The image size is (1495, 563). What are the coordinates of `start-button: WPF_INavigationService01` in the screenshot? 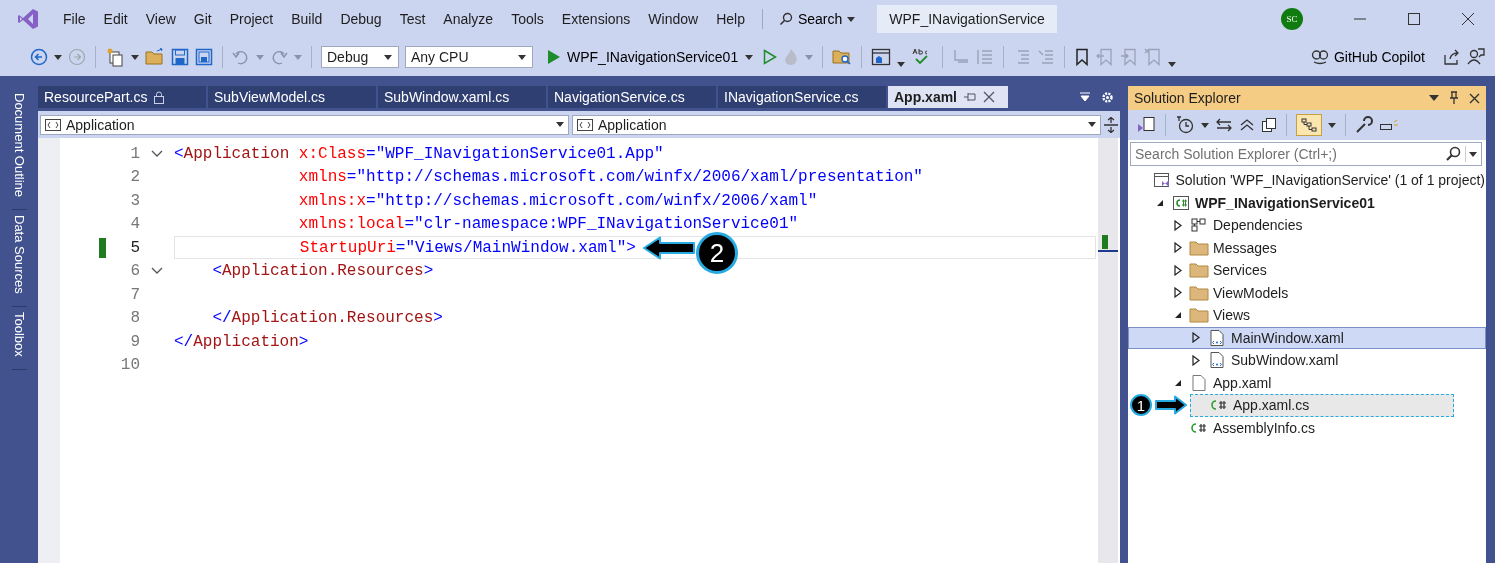 It's located at (648, 57).